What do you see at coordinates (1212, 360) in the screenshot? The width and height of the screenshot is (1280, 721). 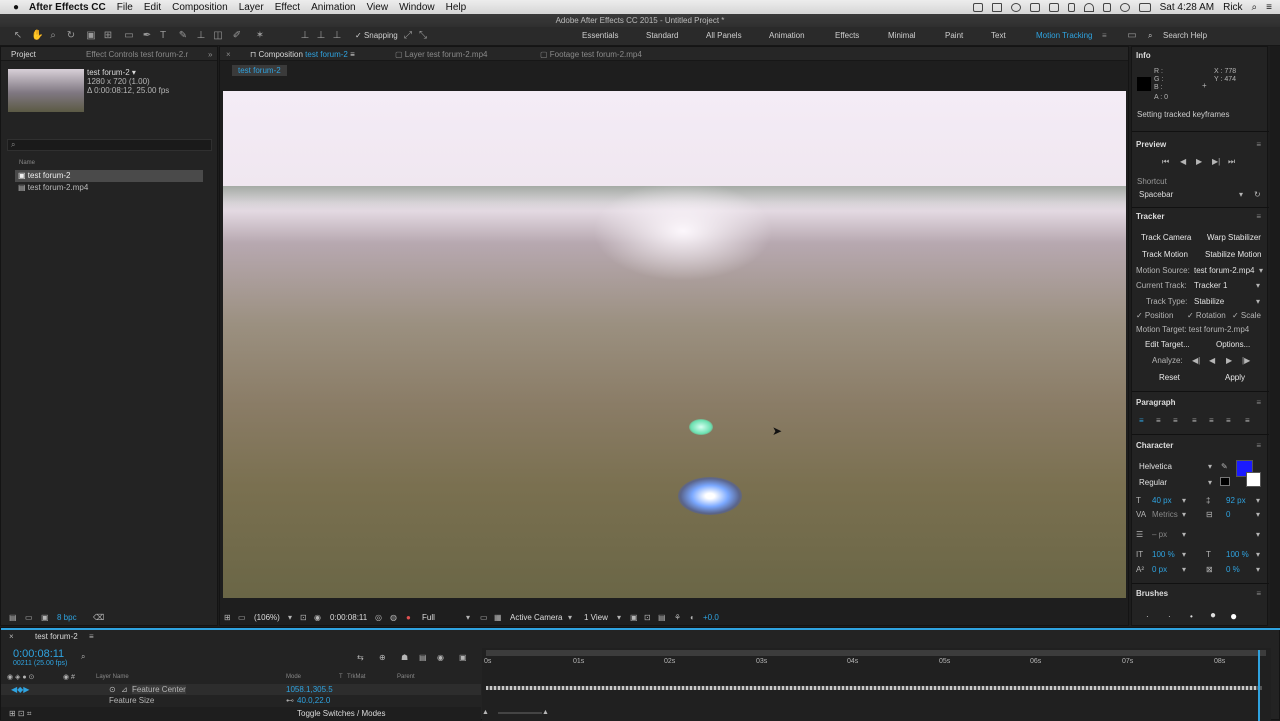 I see `analyze-backward-icon: ◀` at bounding box center [1212, 360].